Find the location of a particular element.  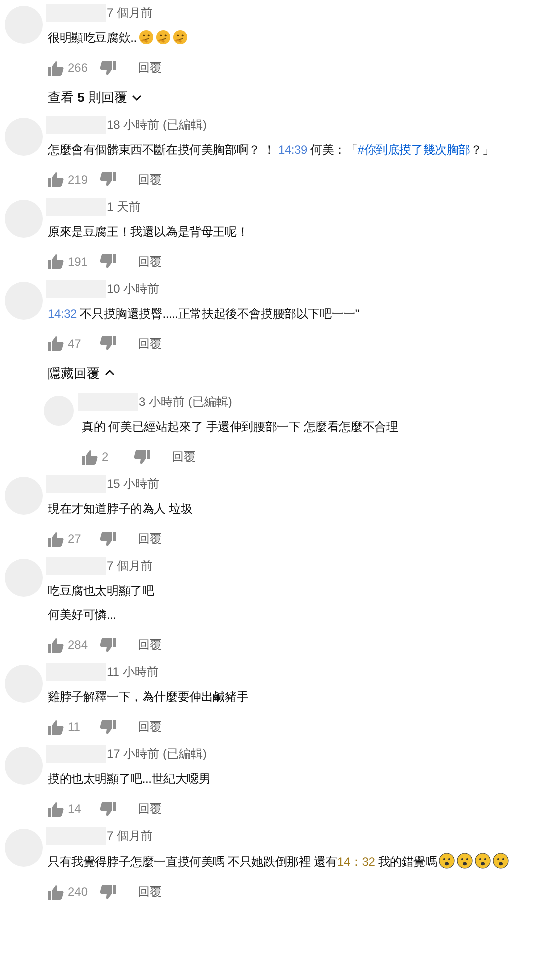

comment-time: 18 小時前 (已編輯) is located at coordinates (157, 125).